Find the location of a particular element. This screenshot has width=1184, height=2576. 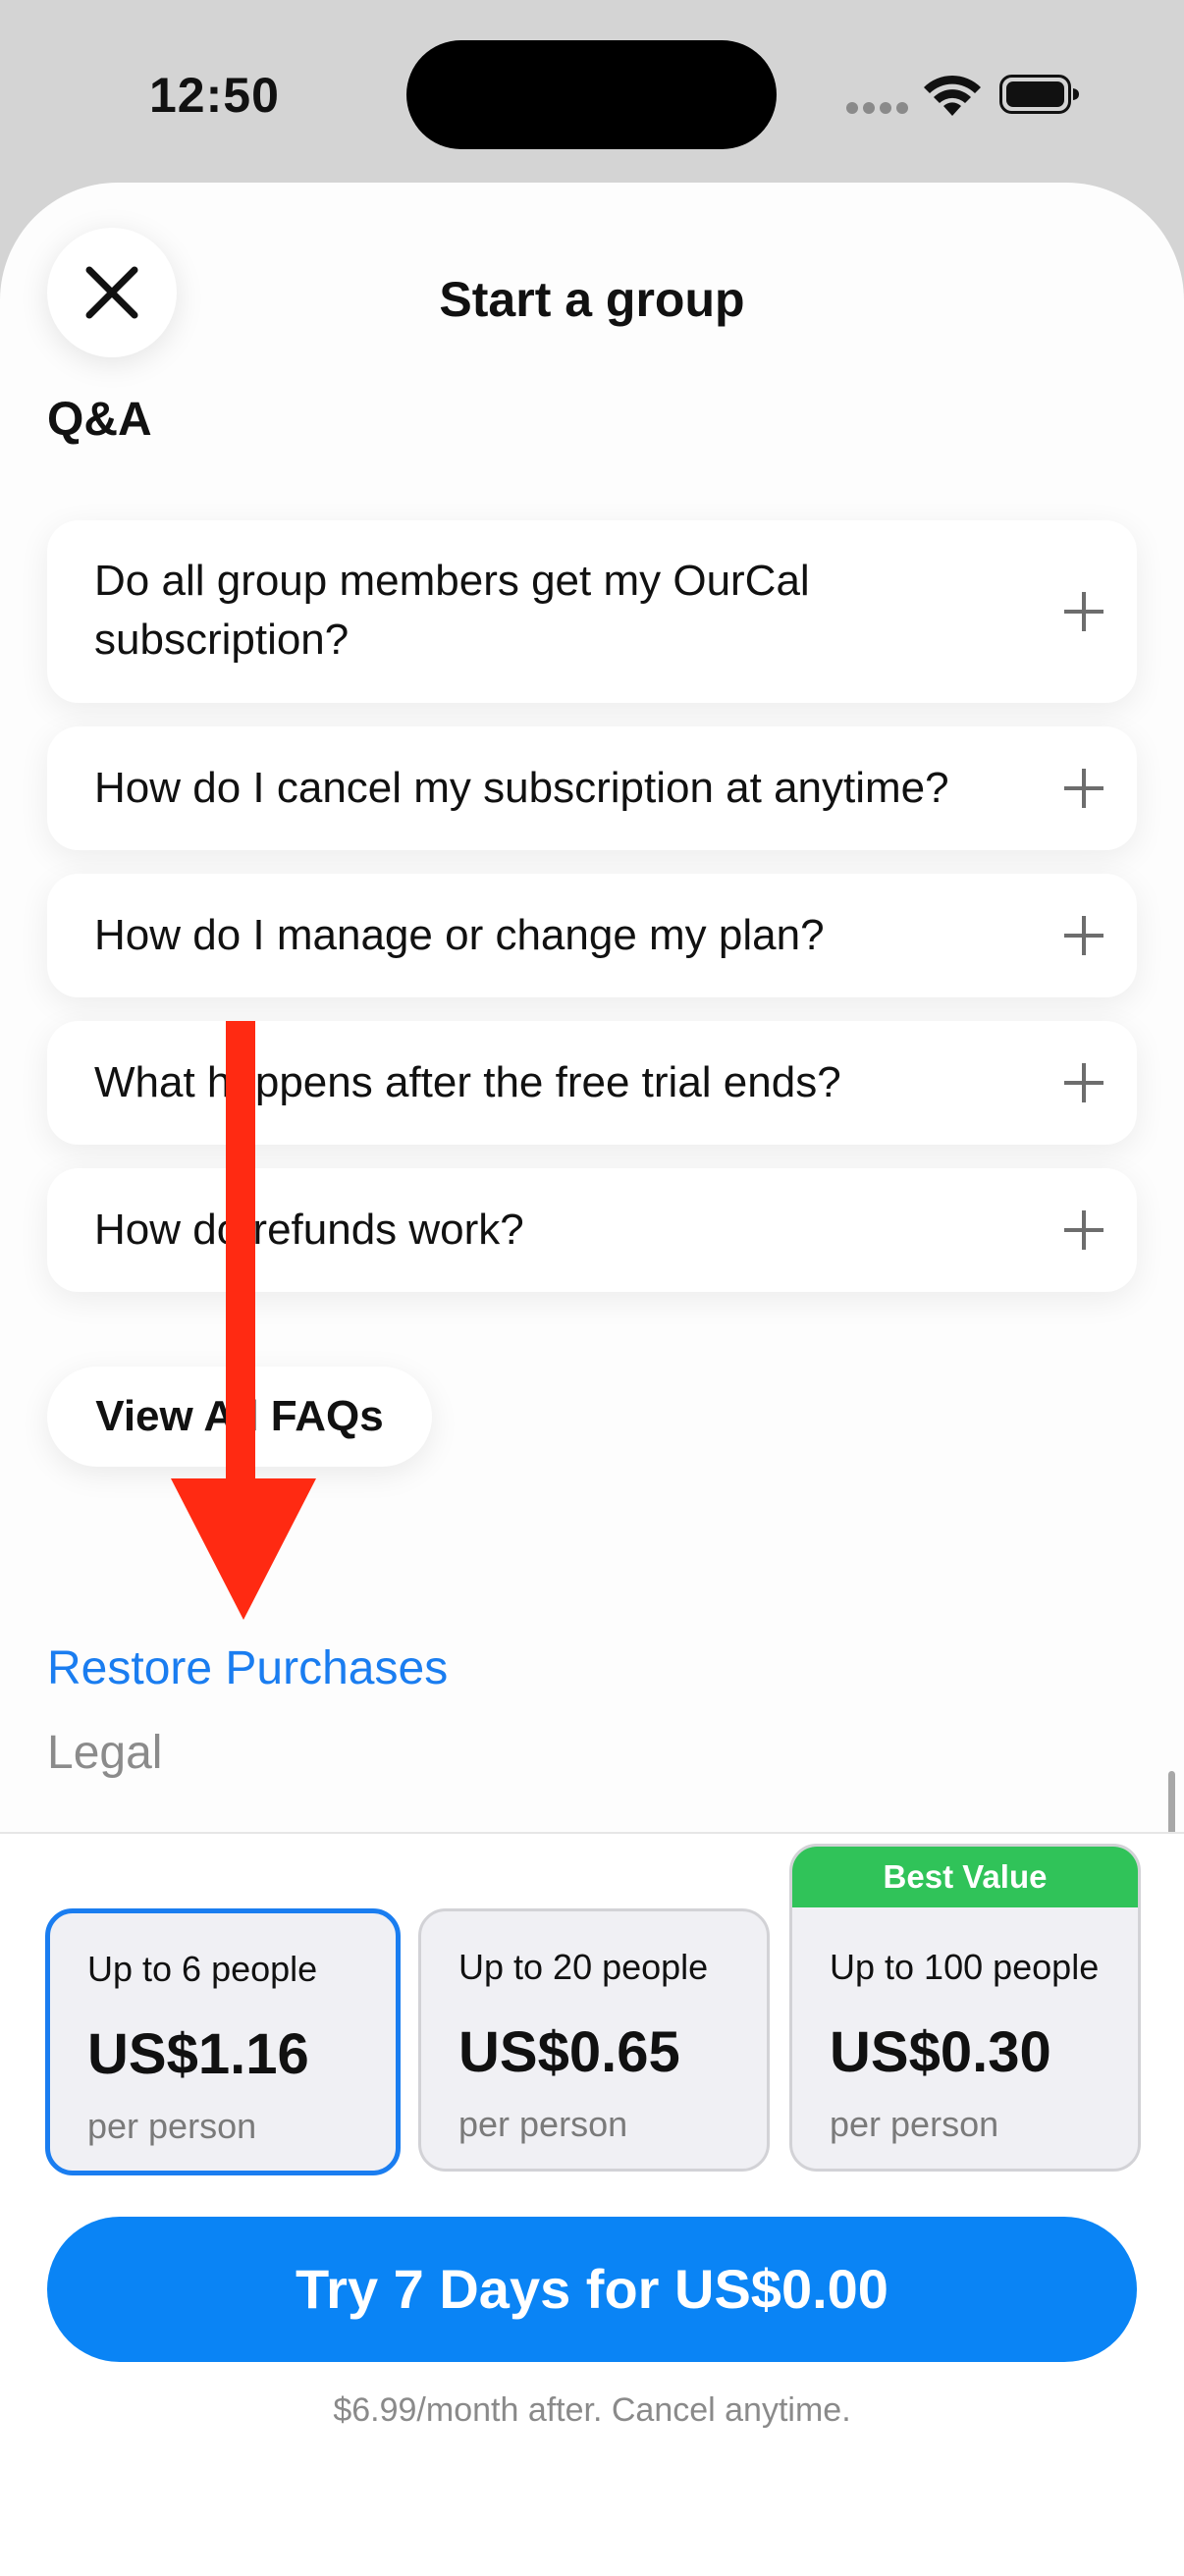

plan-card-6-people: Up to 6 people US$1.16 per person is located at coordinates (223, 2041).